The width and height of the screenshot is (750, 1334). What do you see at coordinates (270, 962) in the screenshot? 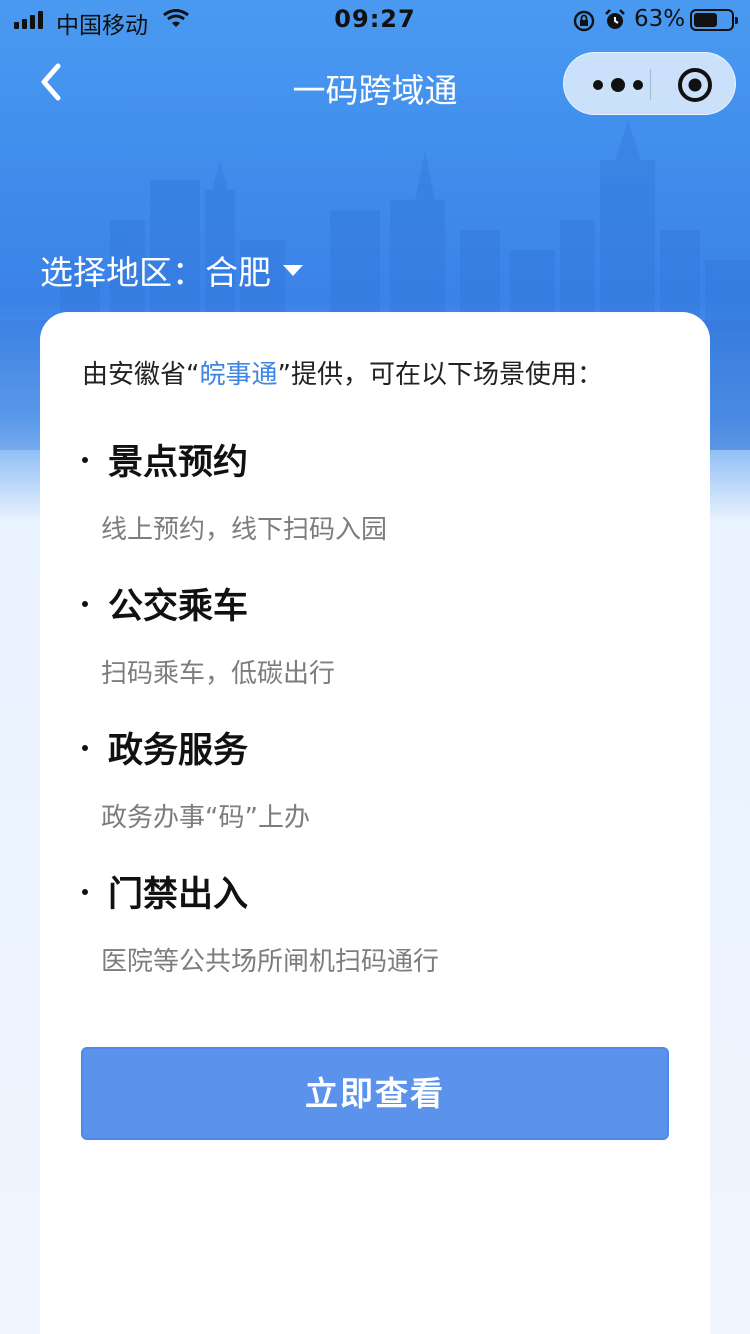
I see `scene-description: 医院等公共场所闸机扫码通行` at bounding box center [270, 962].